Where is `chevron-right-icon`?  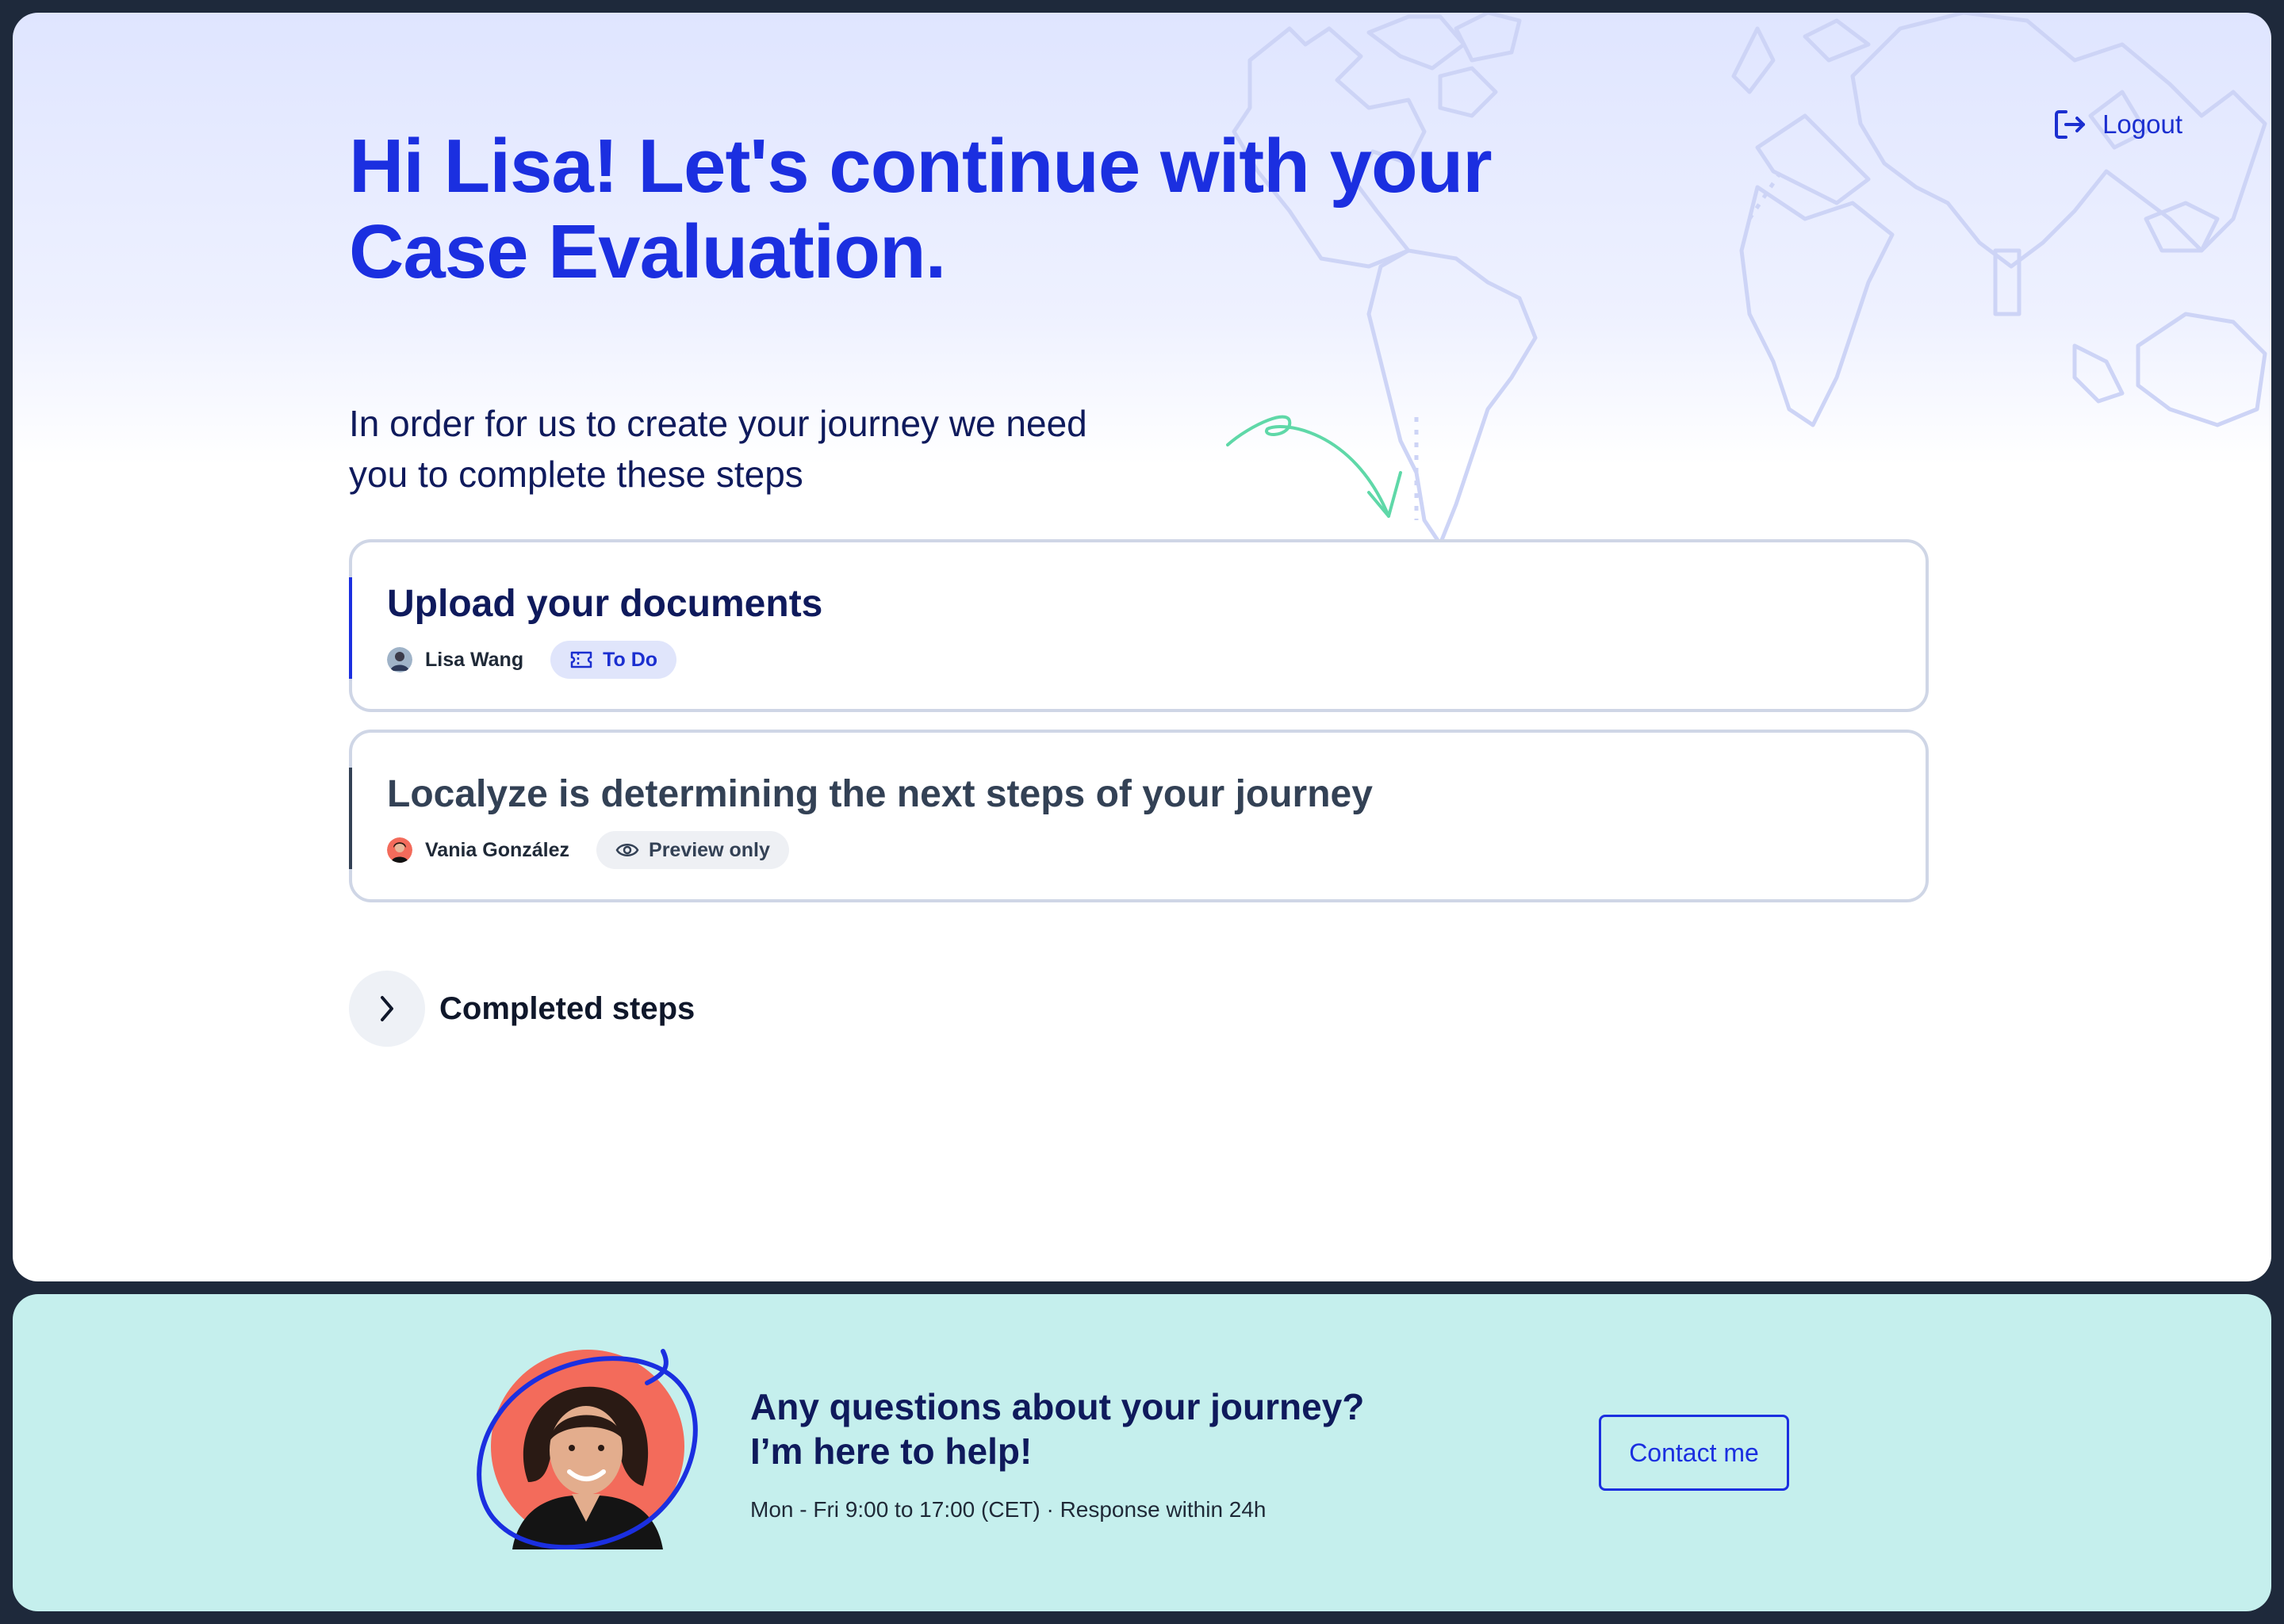 chevron-right-icon is located at coordinates (387, 1008).